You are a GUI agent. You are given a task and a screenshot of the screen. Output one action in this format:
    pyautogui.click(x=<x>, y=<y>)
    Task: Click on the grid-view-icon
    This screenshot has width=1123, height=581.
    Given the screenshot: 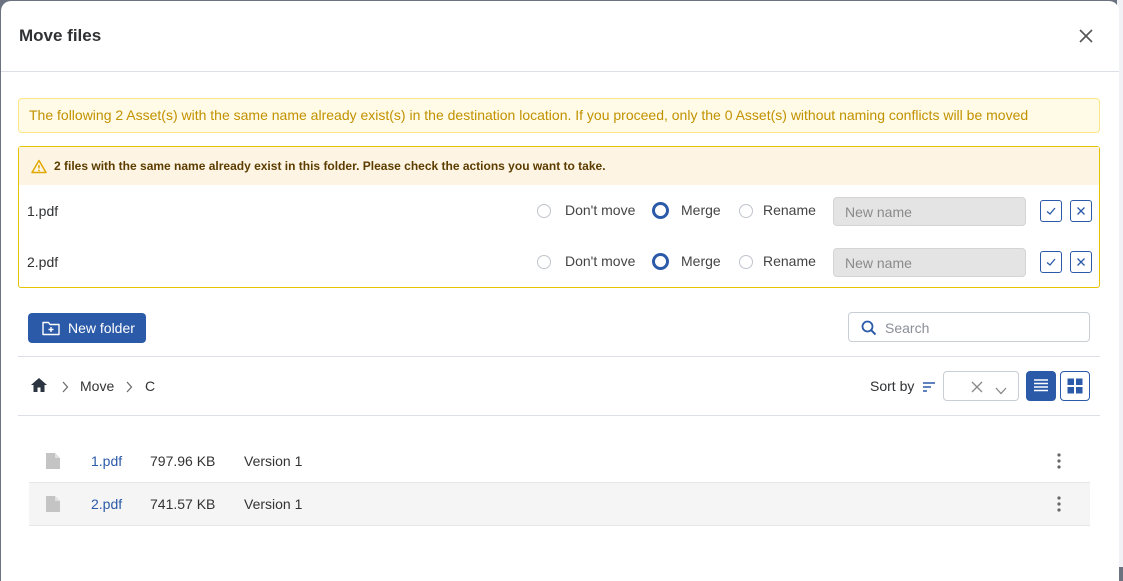 What is the action you would take?
    pyautogui.click(x=1075, y=386)
    